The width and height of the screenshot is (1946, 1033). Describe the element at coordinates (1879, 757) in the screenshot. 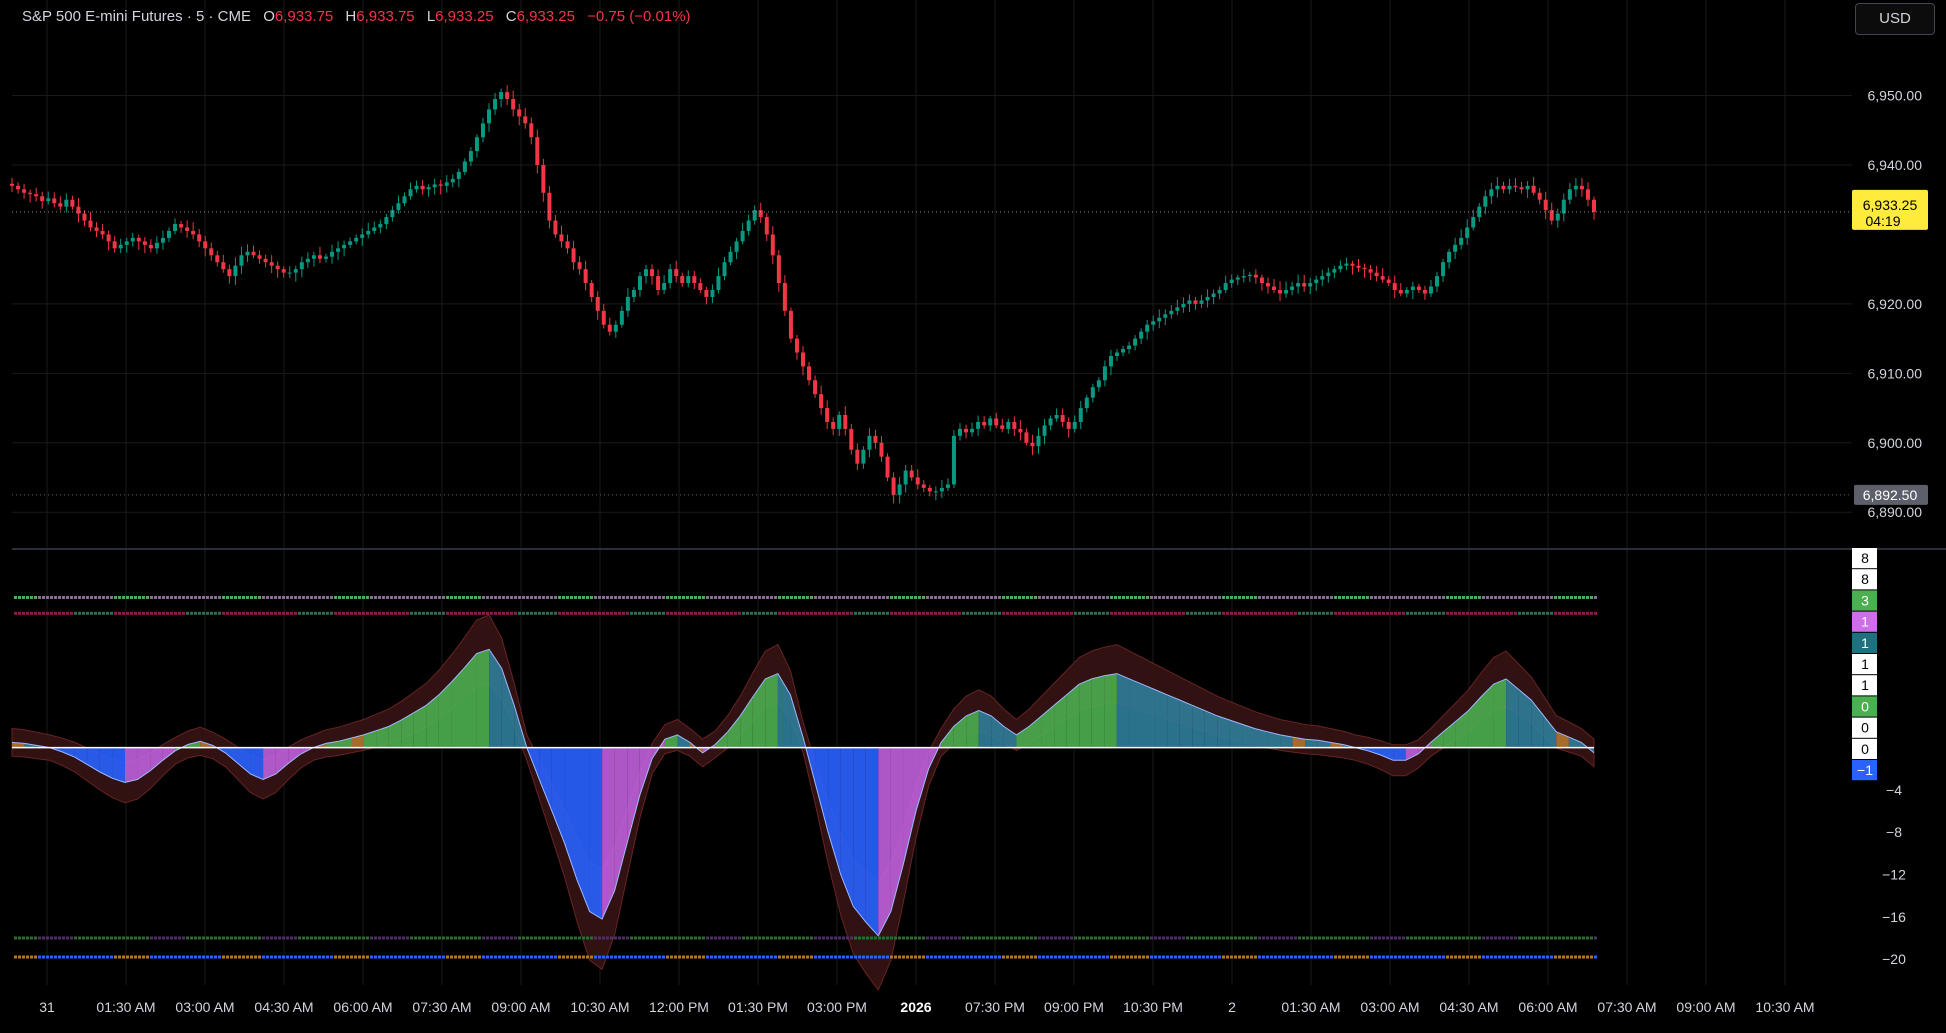

I see `oscillator-axis: −4−8−12−16−208831111000−1` at that location.